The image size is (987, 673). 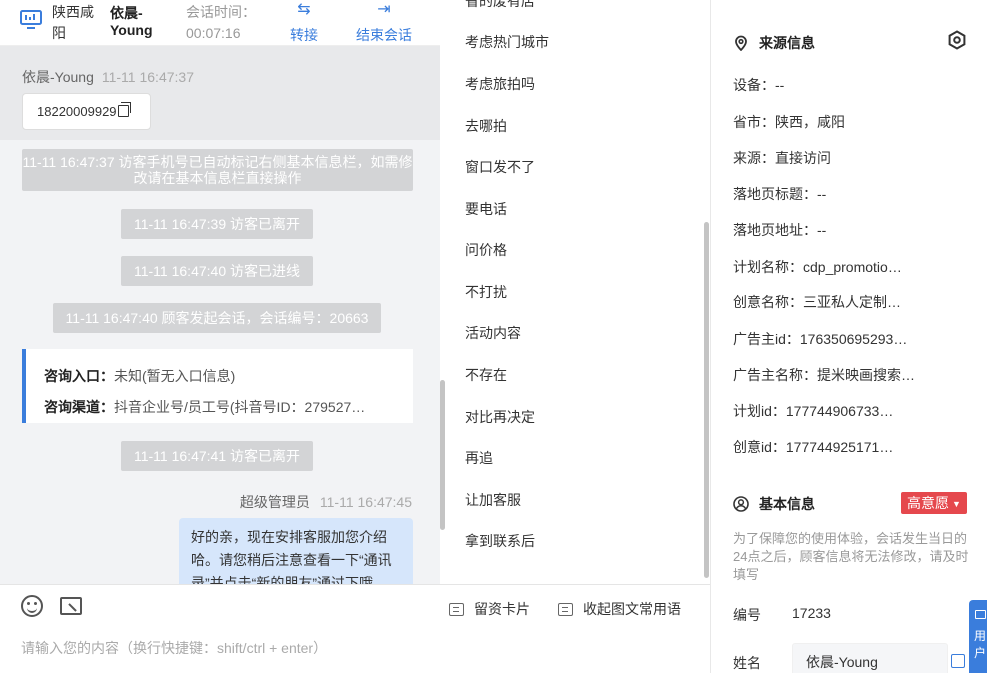 What do you see at coordinates (780, 230) in the screenshot?
I see `source-landing-url: 落地页地址：--` at bounding box center [780, 230].